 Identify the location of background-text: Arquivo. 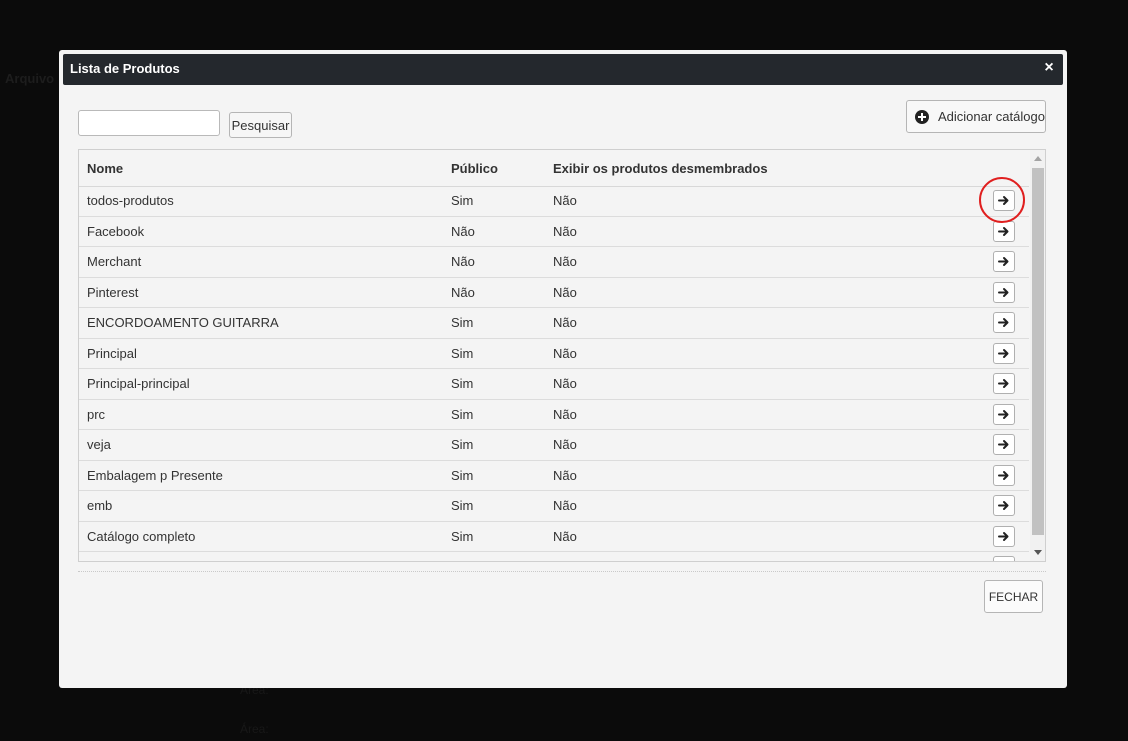
(30, 78).